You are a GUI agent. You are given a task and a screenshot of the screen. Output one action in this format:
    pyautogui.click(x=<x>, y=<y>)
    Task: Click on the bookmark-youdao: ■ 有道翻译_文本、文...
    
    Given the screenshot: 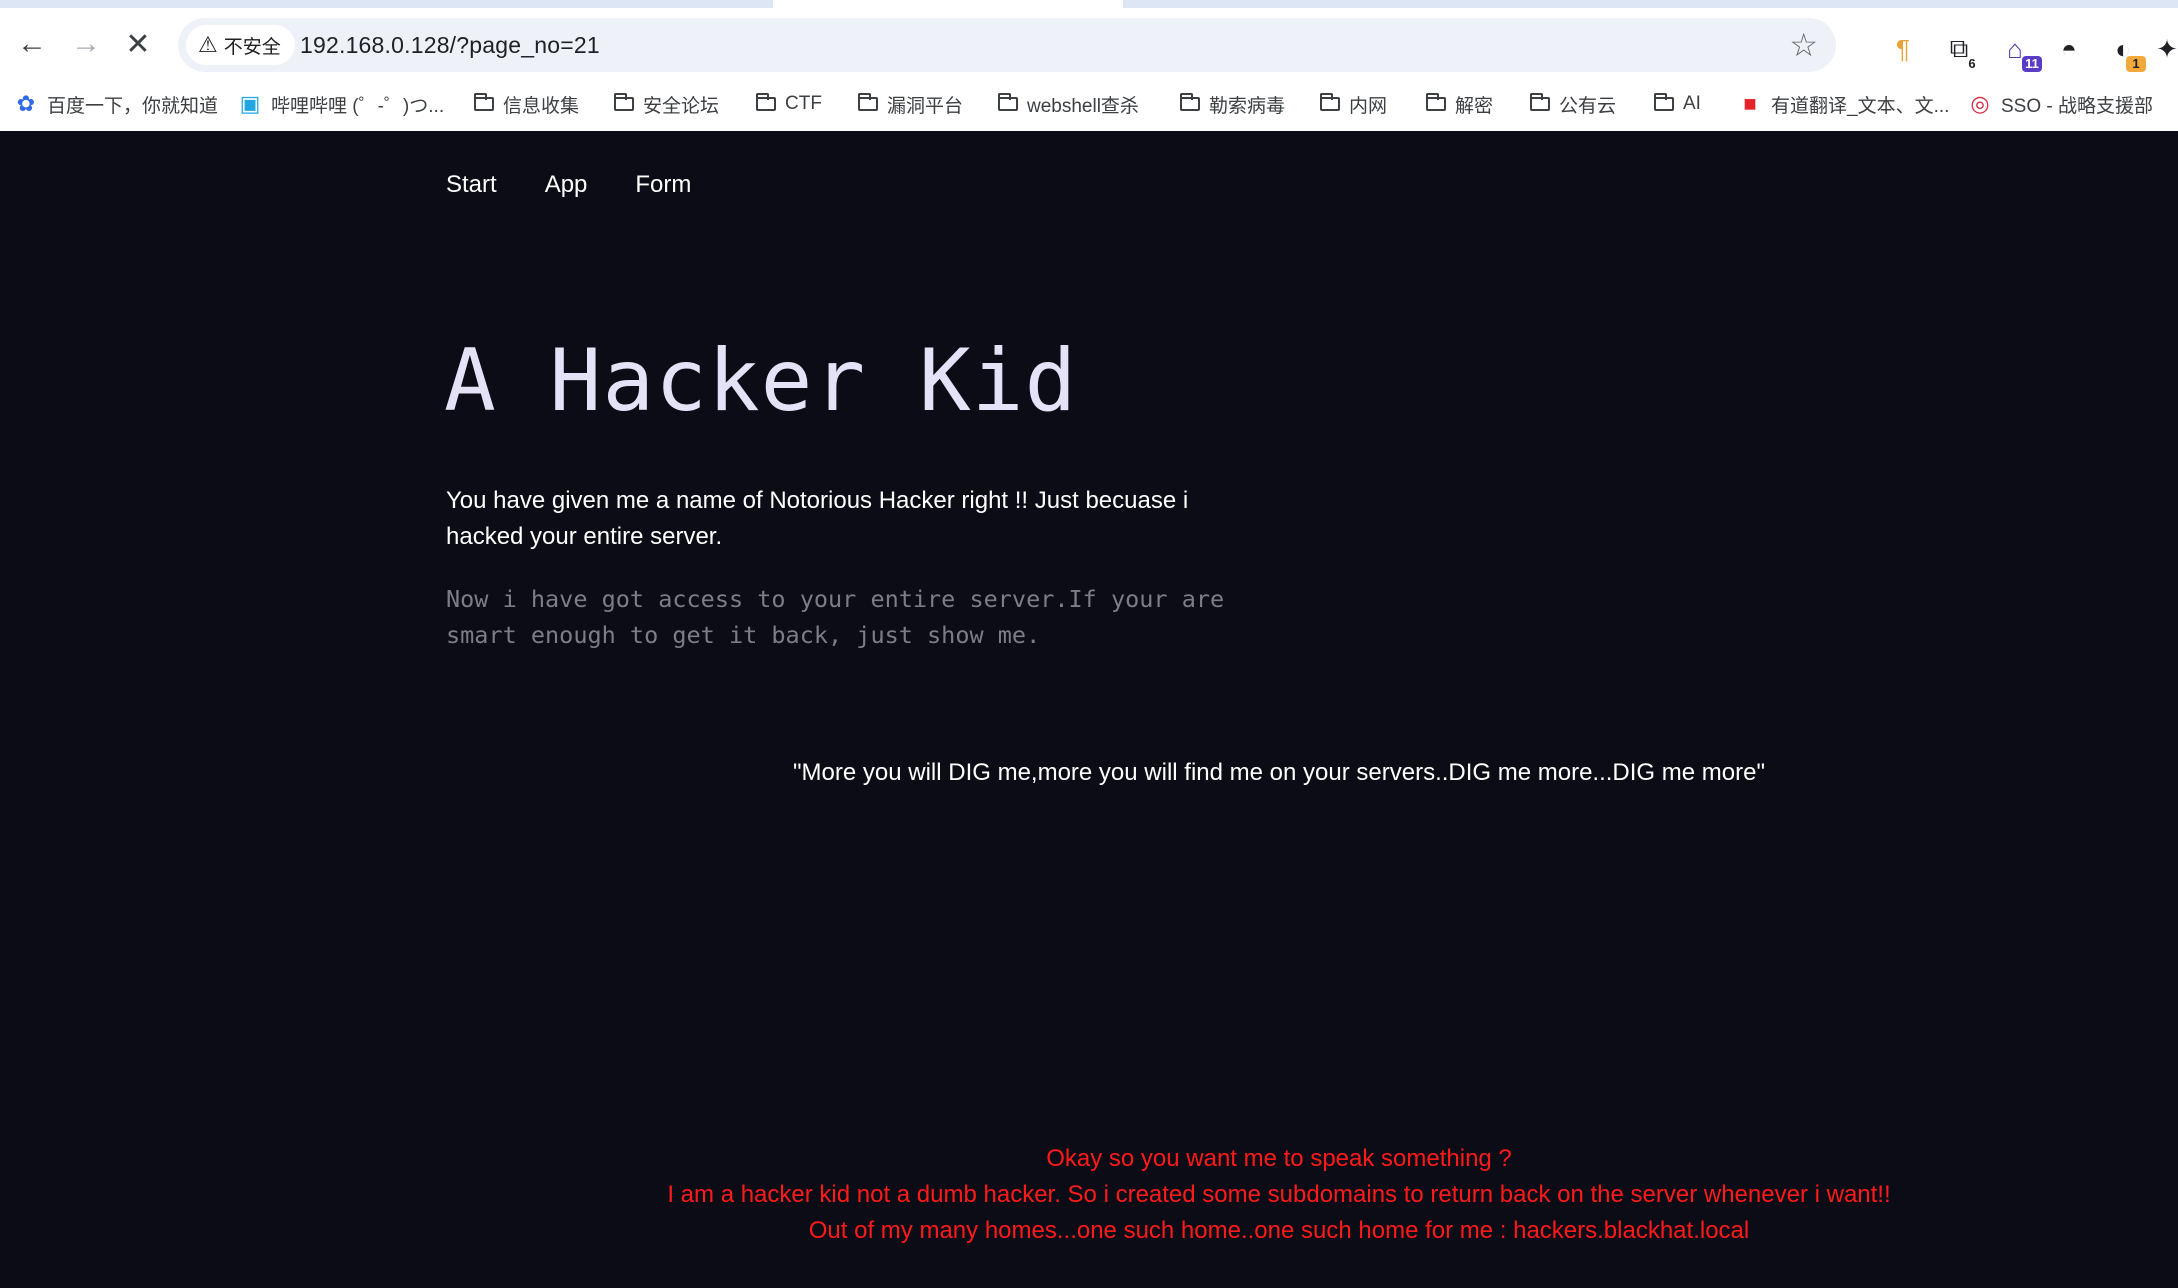 What is the action you would take?
    pyautogui.click(x=1843, y=104)
    